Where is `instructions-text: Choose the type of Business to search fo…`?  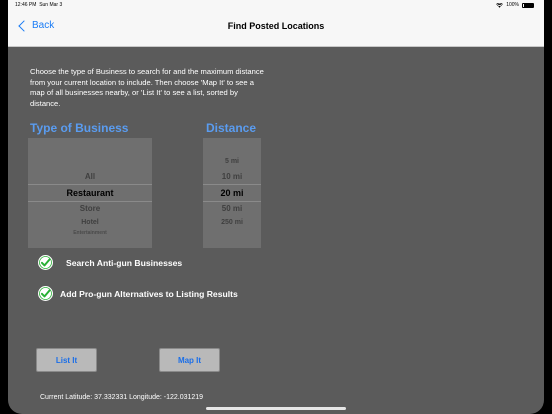 instructions-text: Choose the type of Business to search fo… is located at coordinates (147, 87).